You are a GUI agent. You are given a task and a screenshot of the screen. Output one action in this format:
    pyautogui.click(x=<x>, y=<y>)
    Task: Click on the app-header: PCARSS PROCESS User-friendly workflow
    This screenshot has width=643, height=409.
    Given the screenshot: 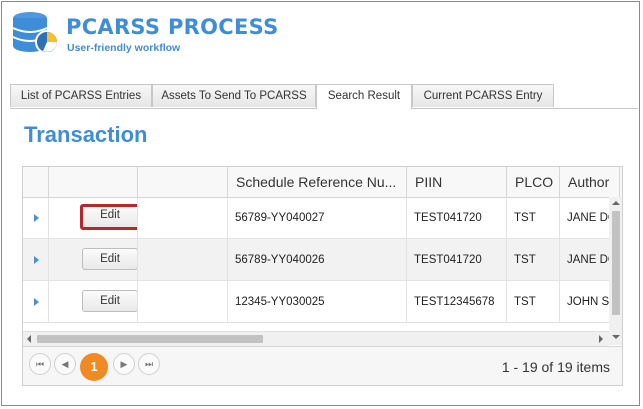 What is the action you would take?
    pyautogui.click(x=210, y=39)
    